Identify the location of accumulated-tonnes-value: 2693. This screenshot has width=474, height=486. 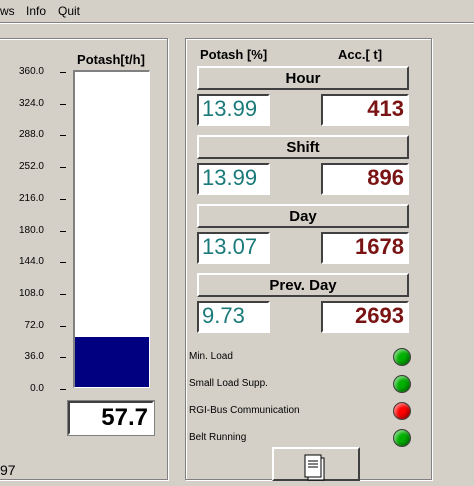
(365, 317).